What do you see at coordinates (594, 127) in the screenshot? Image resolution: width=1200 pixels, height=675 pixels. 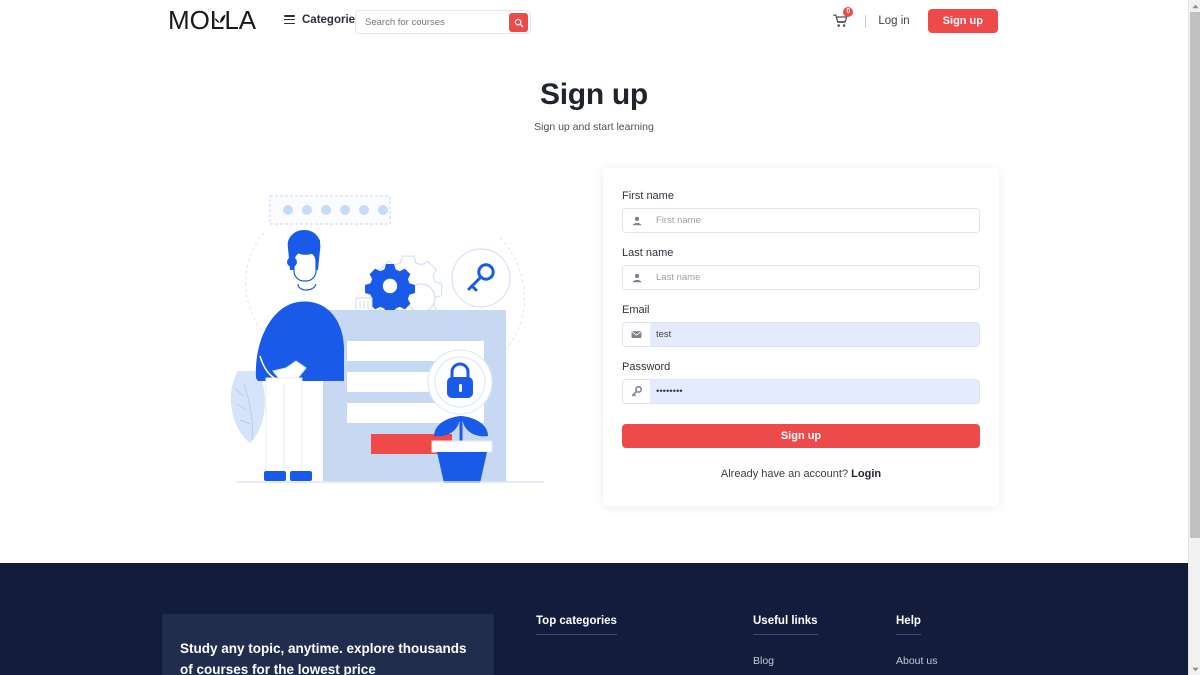 I see `page-subtitle: Sign up and start learning` at bounding box center [594, 127].